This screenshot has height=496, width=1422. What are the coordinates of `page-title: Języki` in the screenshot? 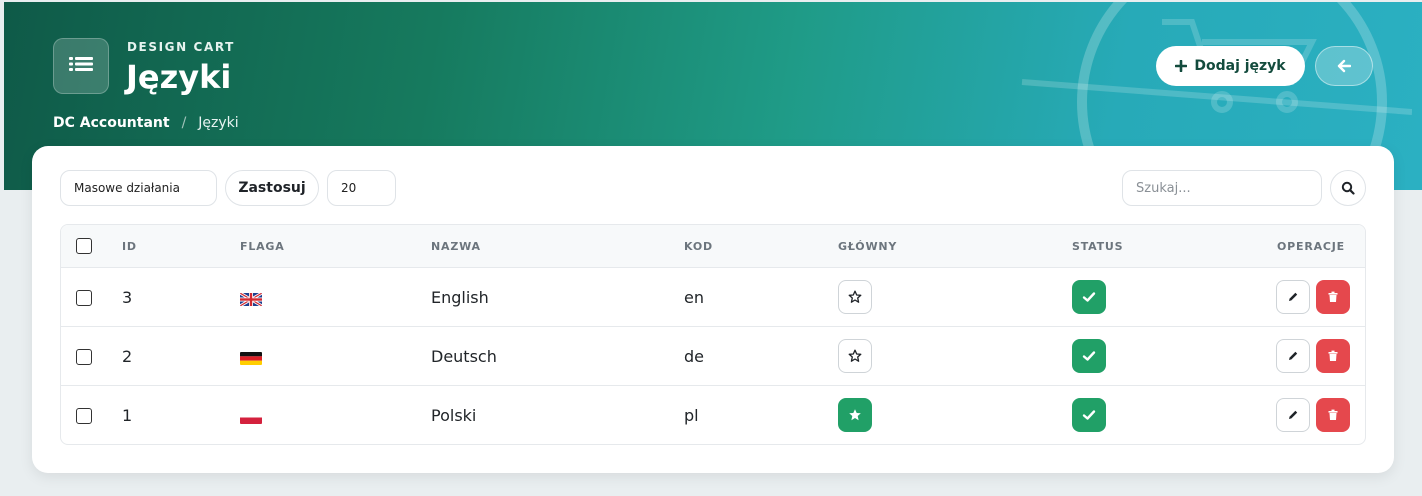 It's located at (179, 77).